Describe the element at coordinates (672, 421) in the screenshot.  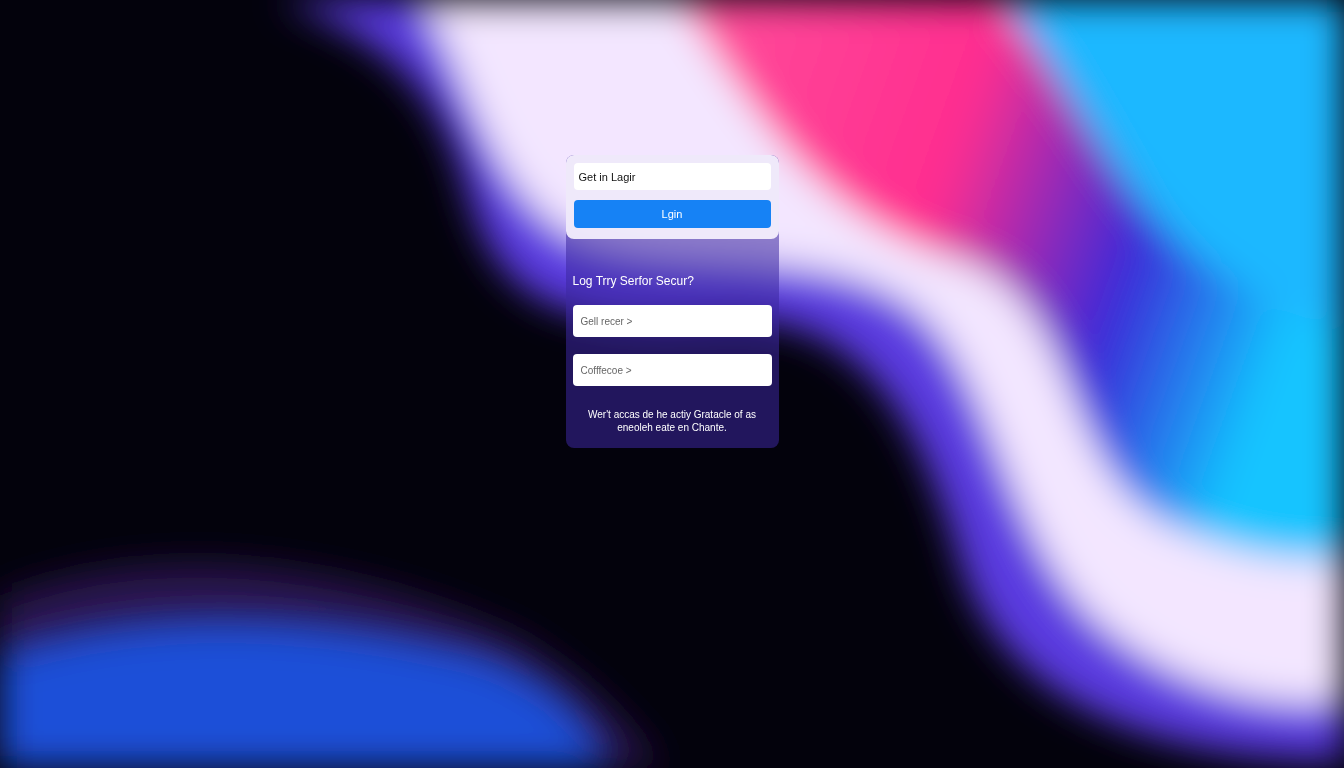
I see `info-note: Wer't accas de he actiy Gratacle of as eneoleh eate en Chante.` at that location.